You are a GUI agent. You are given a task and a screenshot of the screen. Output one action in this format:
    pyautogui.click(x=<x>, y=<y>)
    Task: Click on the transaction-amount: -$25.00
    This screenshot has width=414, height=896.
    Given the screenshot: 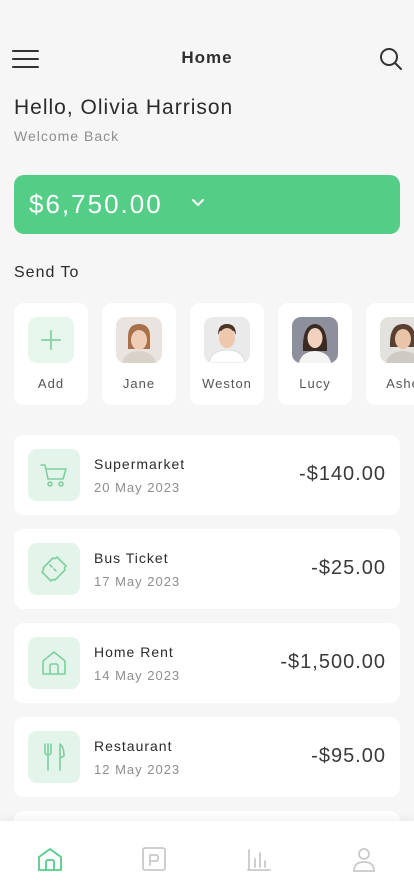 What is the action you would take?
    pyautogui.click(x=348, y=568)
    